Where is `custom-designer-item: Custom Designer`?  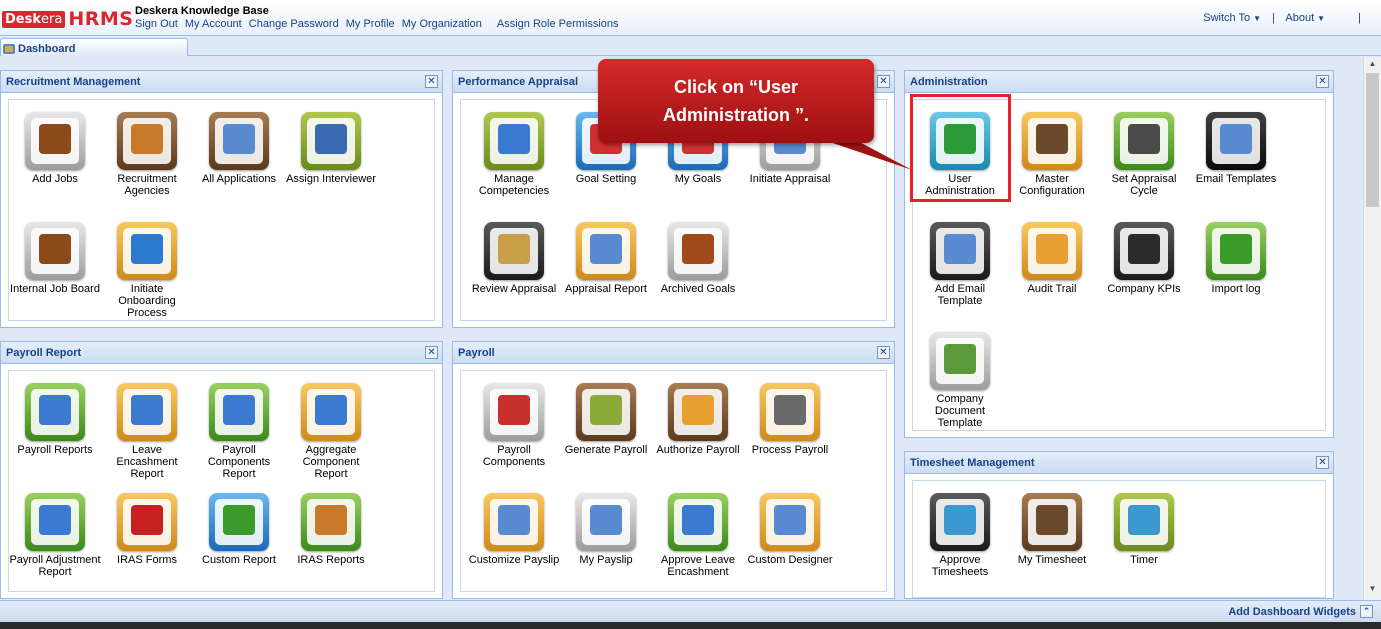
custom-designer-item: Custom Designer is located at coordinates (790, 529).